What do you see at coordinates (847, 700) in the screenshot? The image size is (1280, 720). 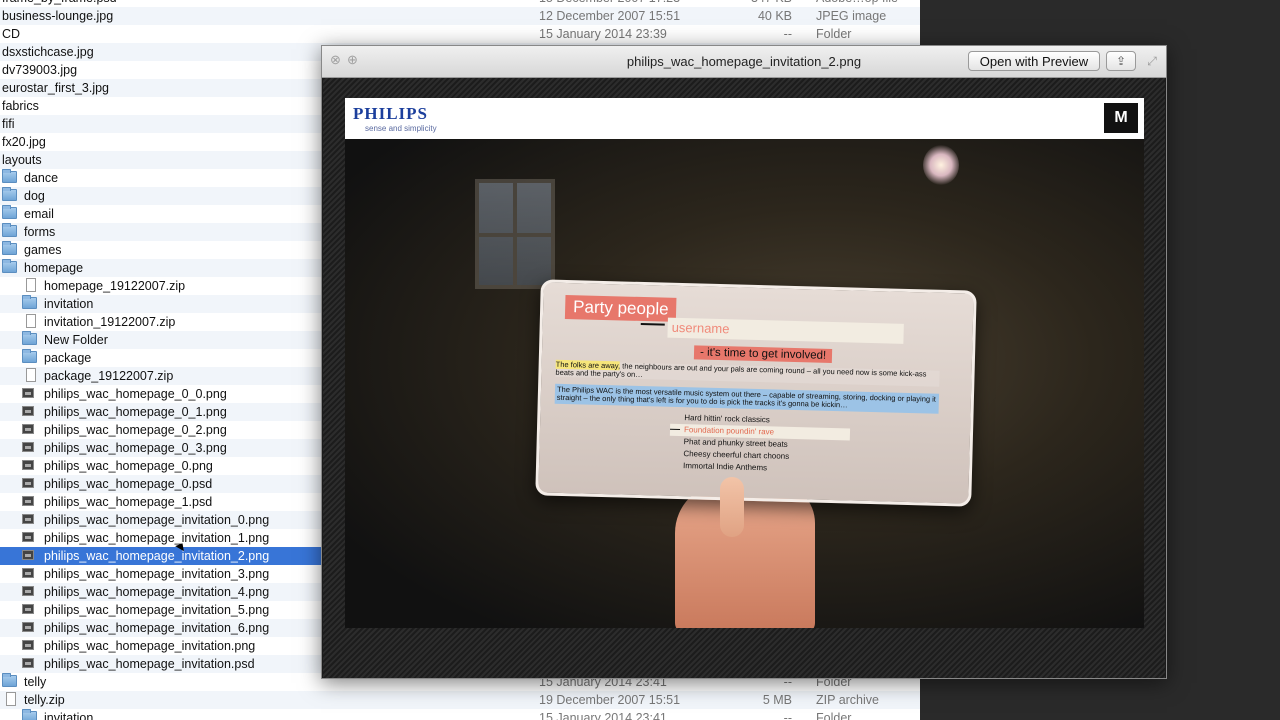 I see `file-kind: ZIP archive` at bounding box center [847, 700].